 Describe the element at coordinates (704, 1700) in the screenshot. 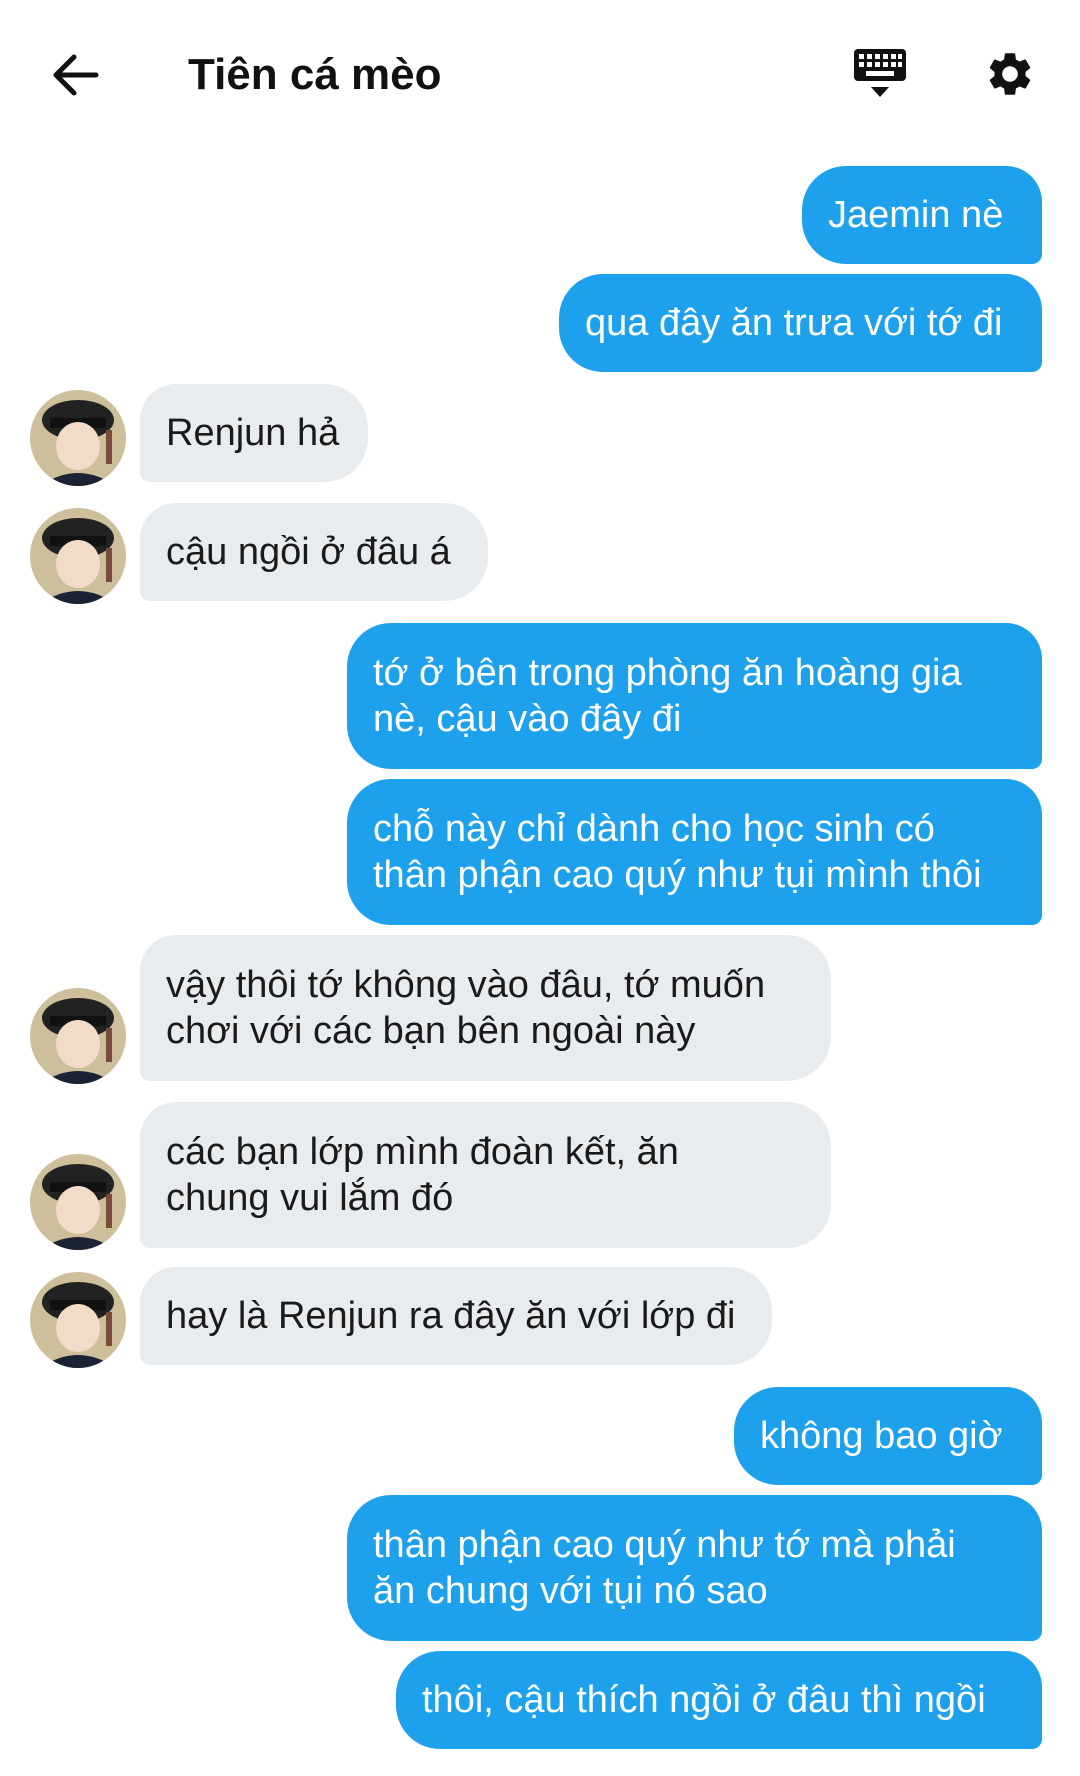

I see `message-text: thôi, cậu thích ngồi ở đâu thì ngồi` at that location.